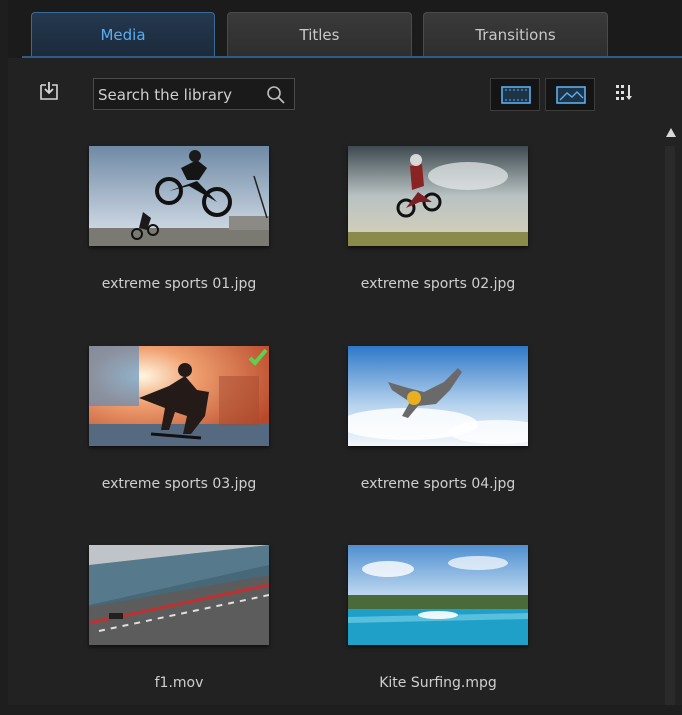  I want to click on media-item: Kite Surfing.mpg, so click(438, 630).